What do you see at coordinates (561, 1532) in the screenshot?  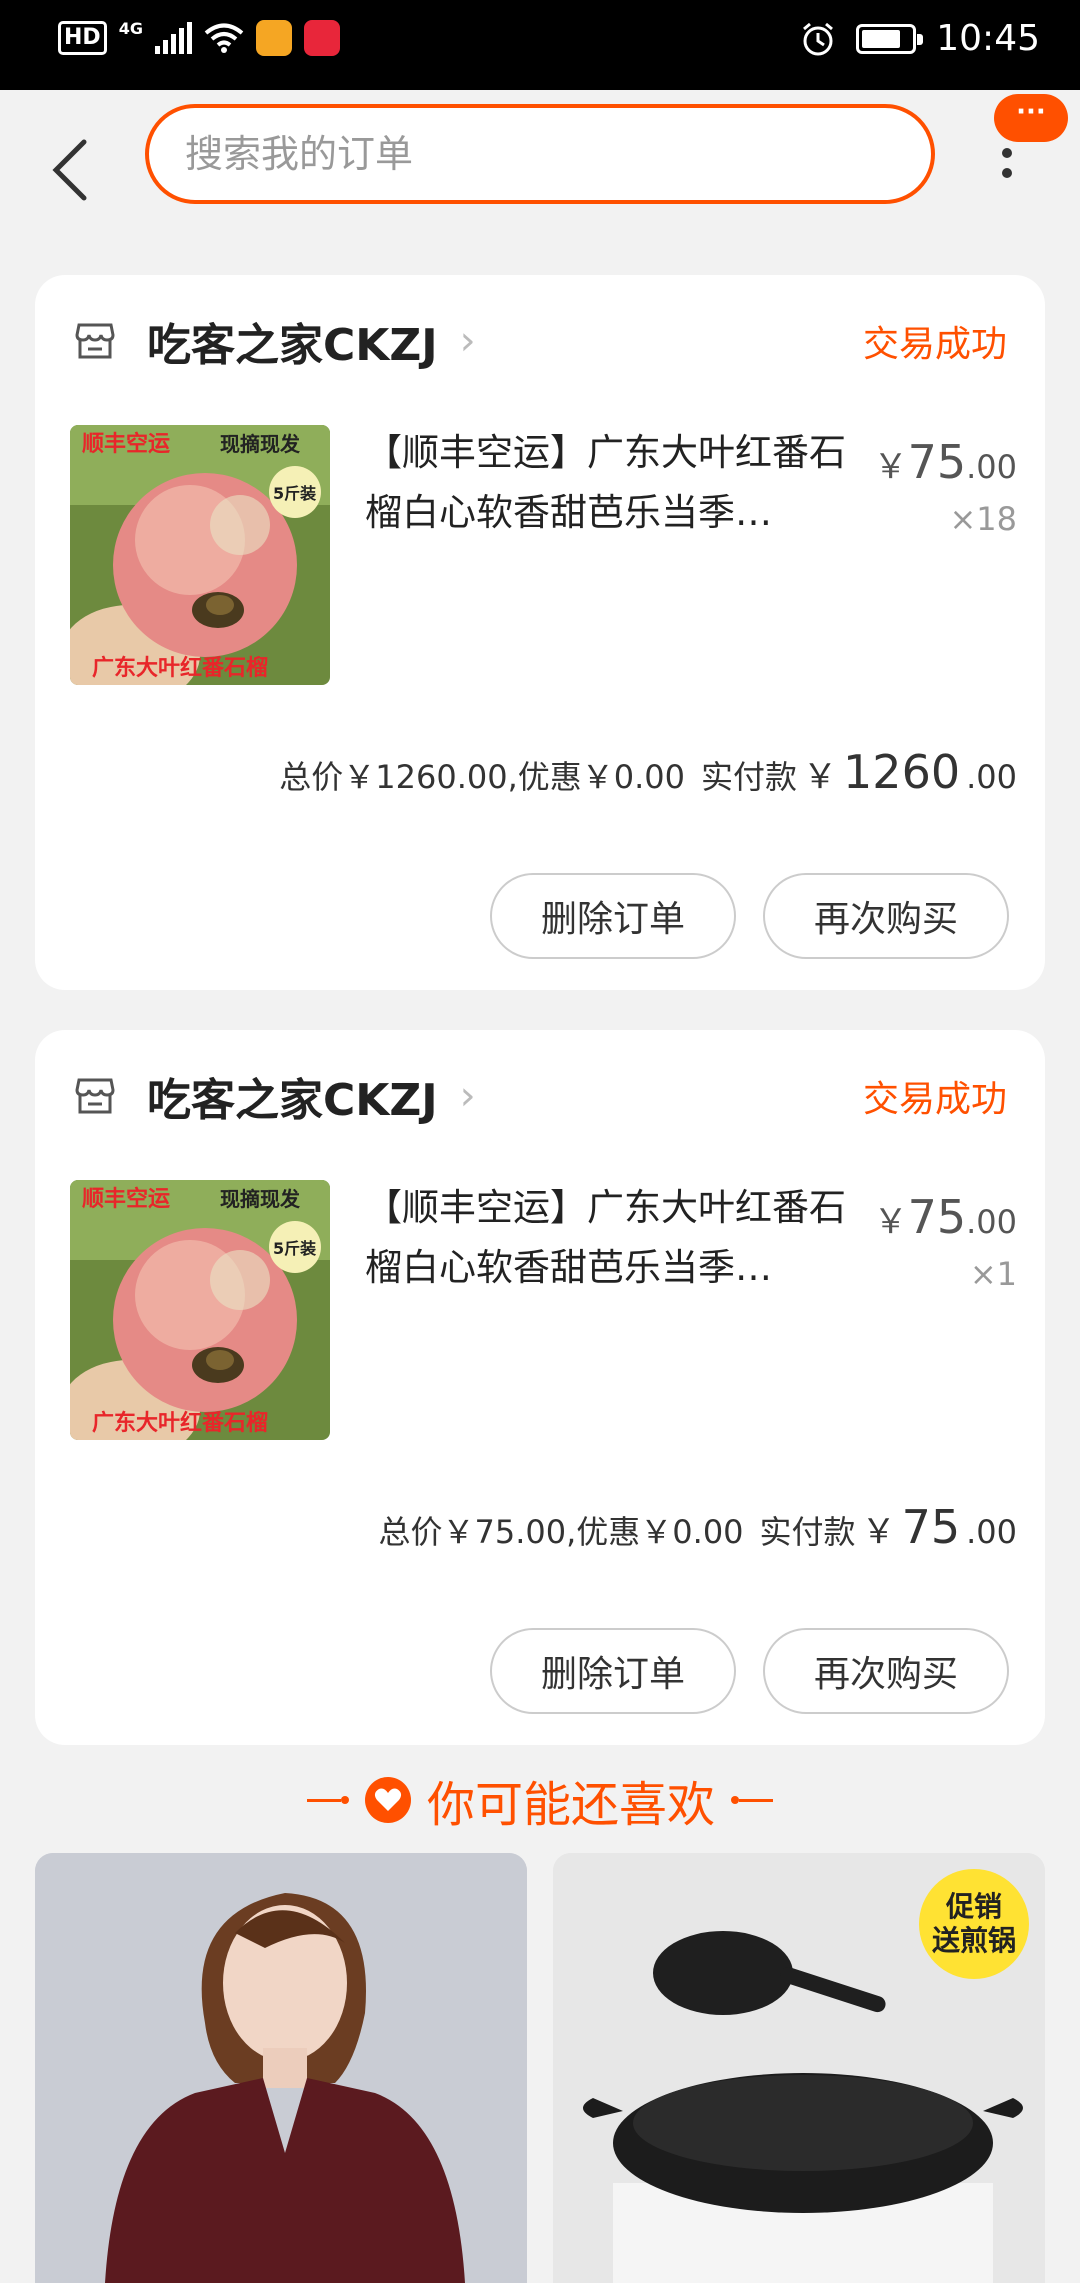 I see `price-summary: 总价￥75.00,优惠￥0.00` at bounding box center [561, 1532].